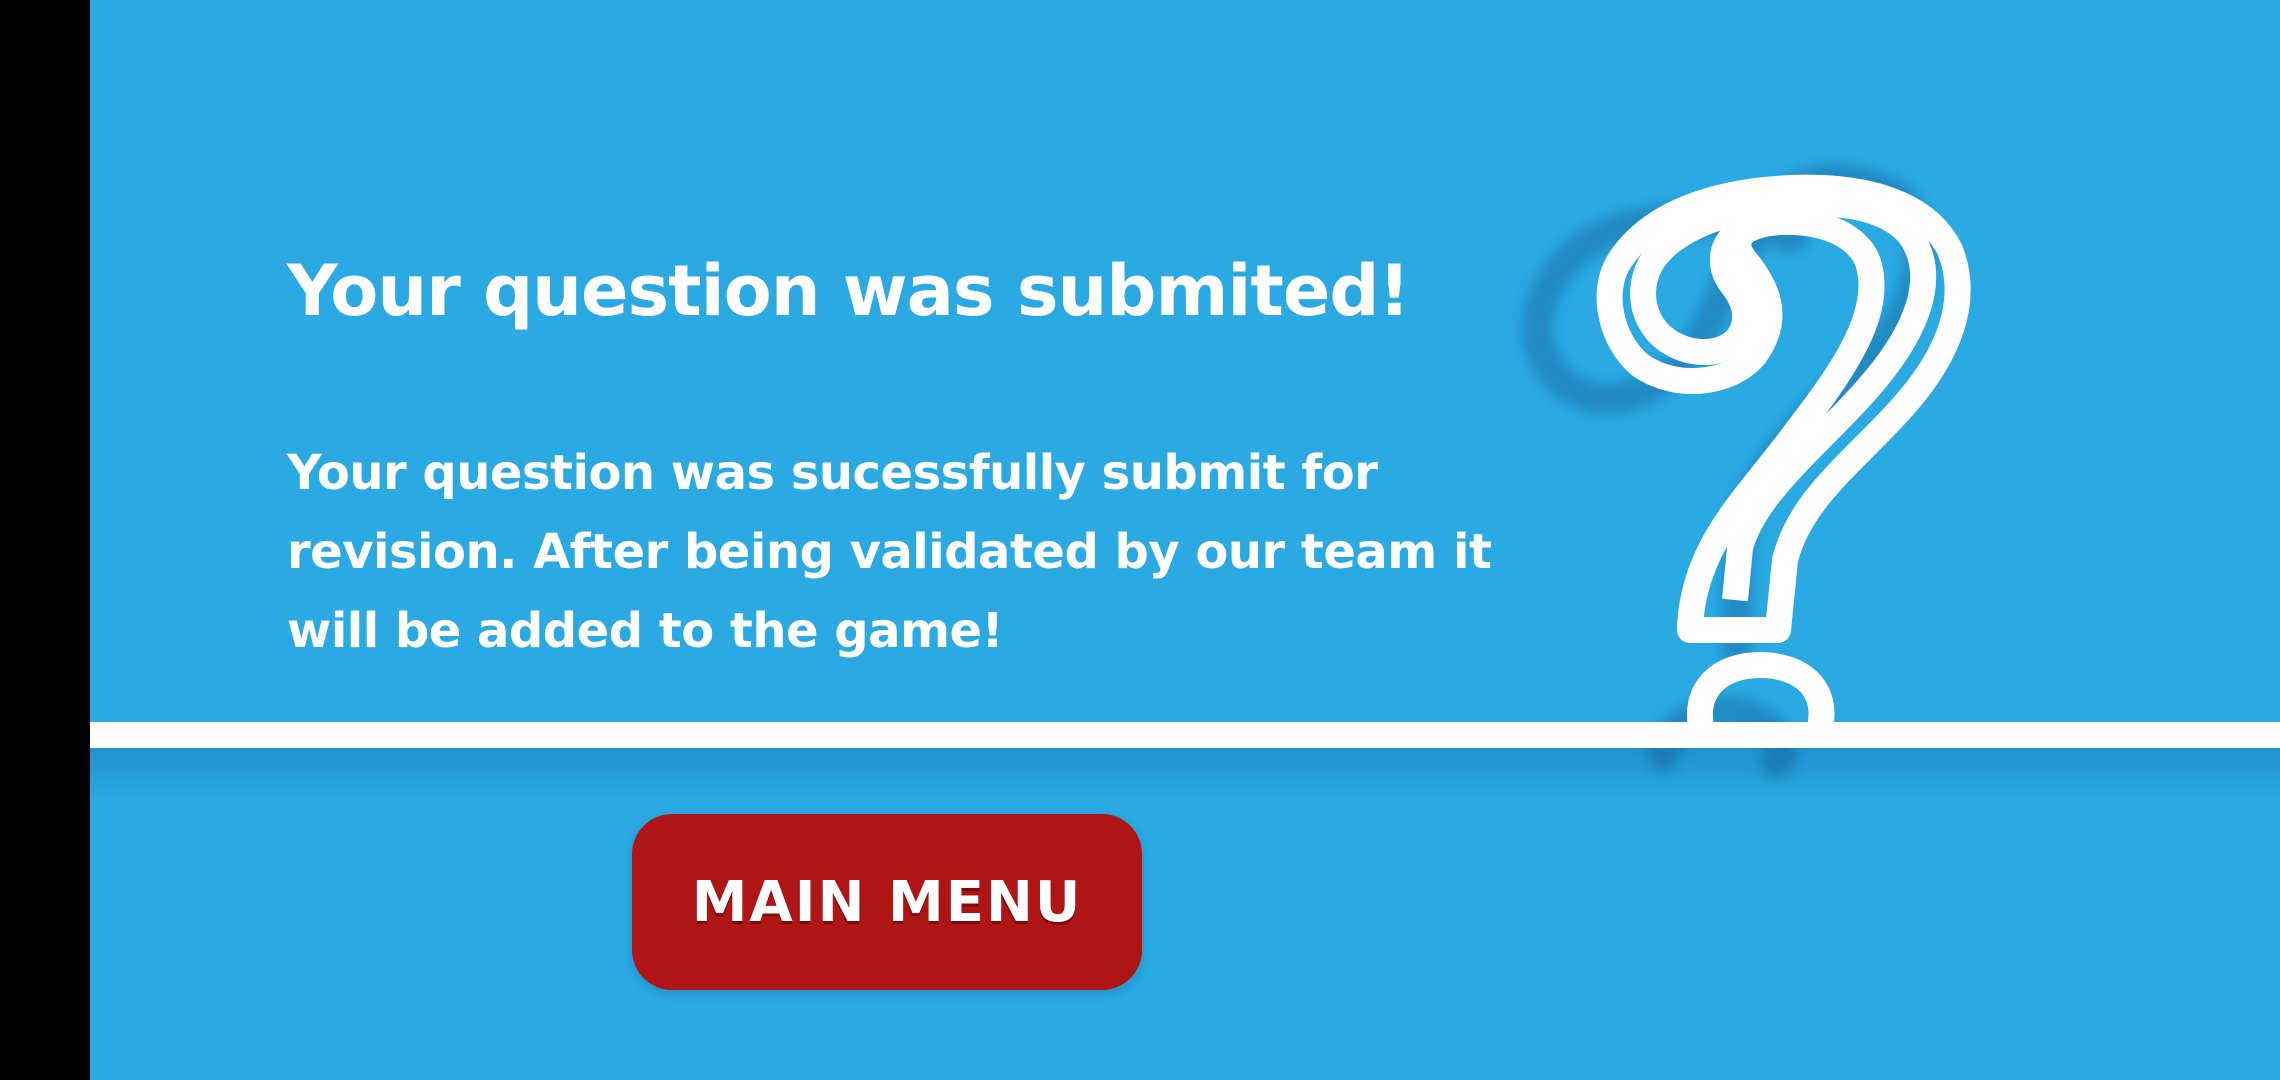 The height and width of the screenshot is (1080, 2280). I want to click on main-menu-button-label: MAIN MENU, so click(887, 902).